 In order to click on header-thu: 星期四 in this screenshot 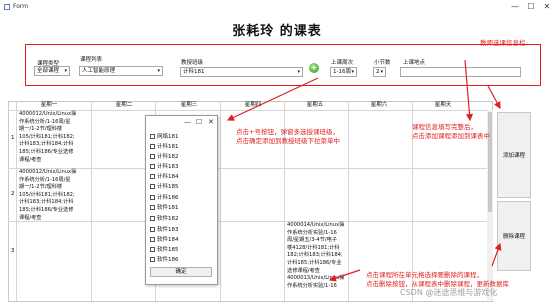, I will do `click(253, 105)`.